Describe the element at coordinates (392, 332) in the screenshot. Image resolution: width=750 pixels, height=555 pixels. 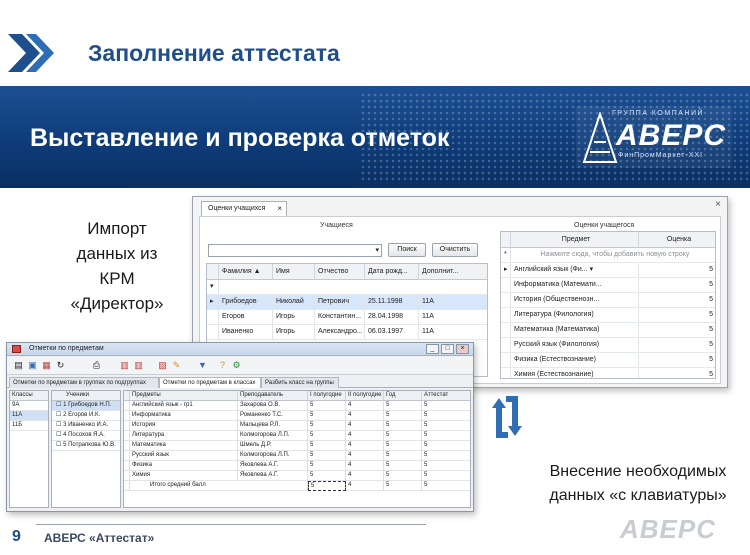
I see `table-cell: 06.03.1997` at that location.